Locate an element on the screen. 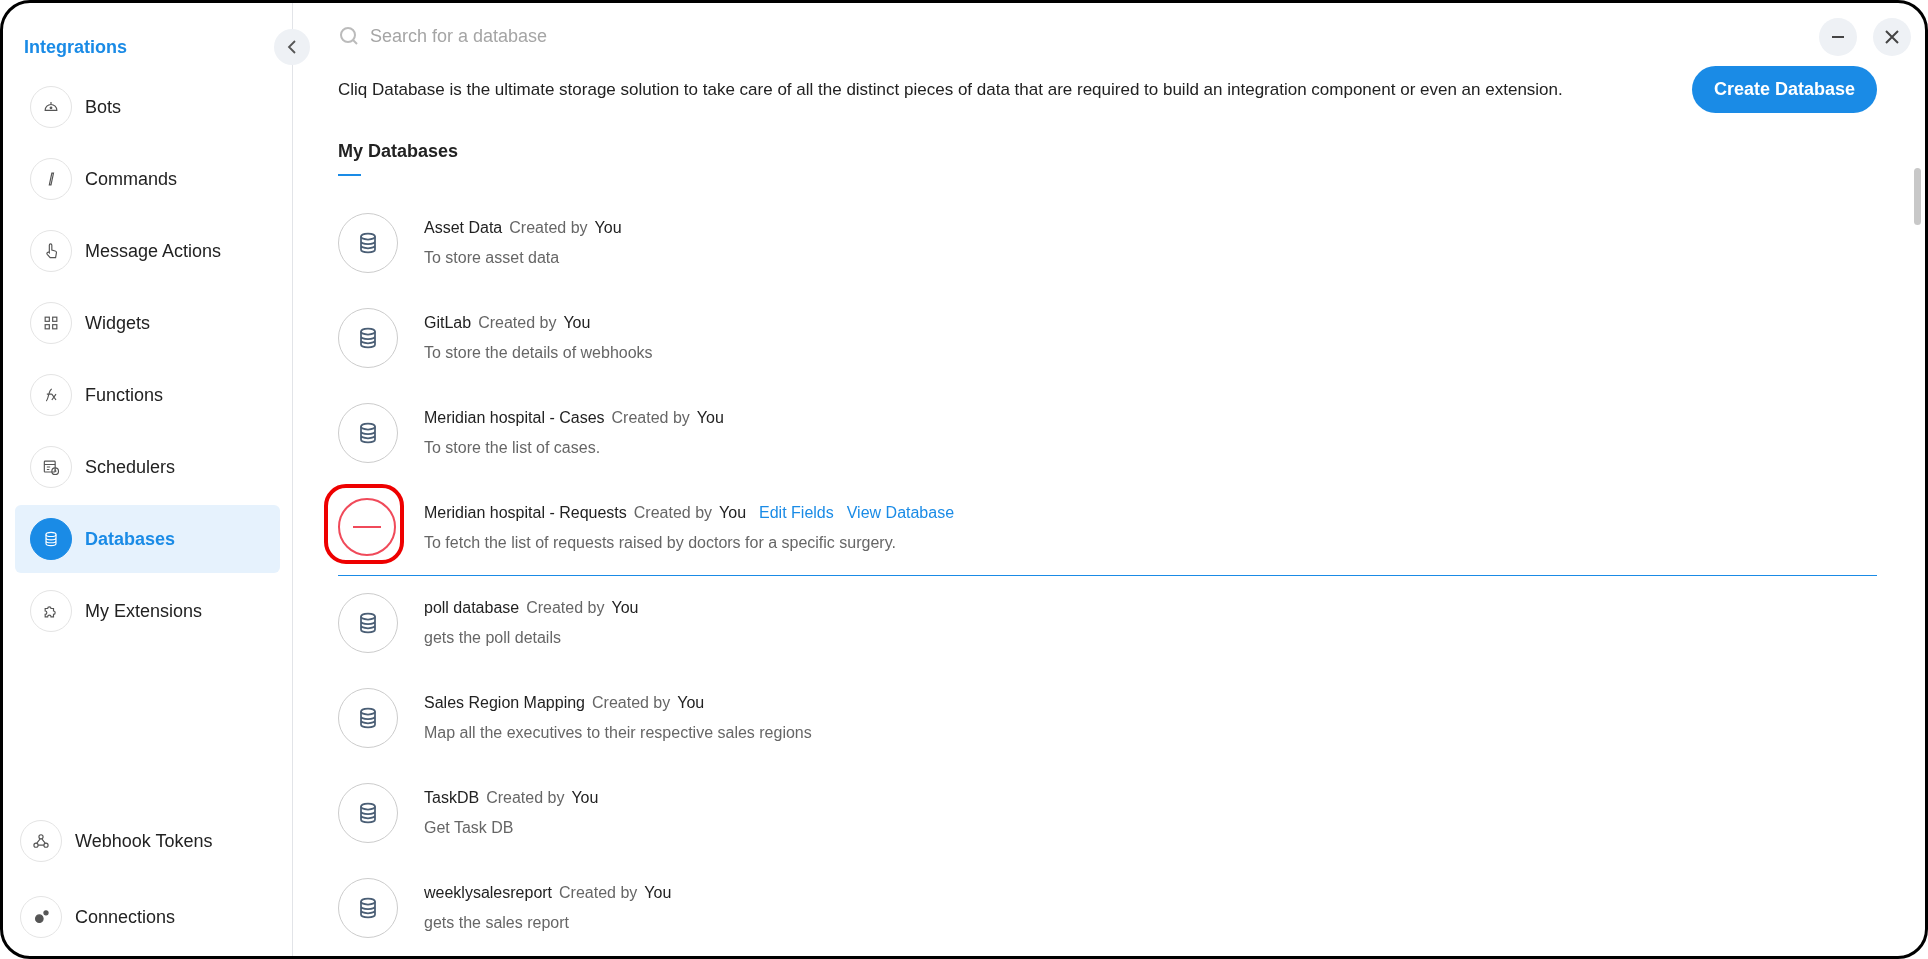  database-description: Map all the executives to their respective sales regions is located at coordinates (618, 733).